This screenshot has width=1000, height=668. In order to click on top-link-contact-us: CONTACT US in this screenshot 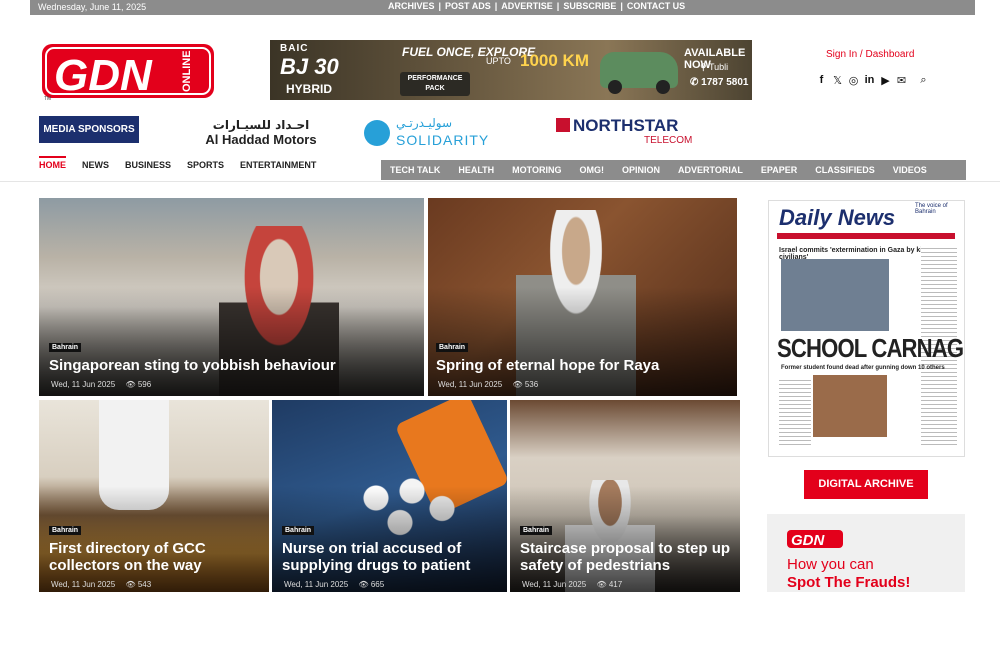, I will do `click(656, 6)`.